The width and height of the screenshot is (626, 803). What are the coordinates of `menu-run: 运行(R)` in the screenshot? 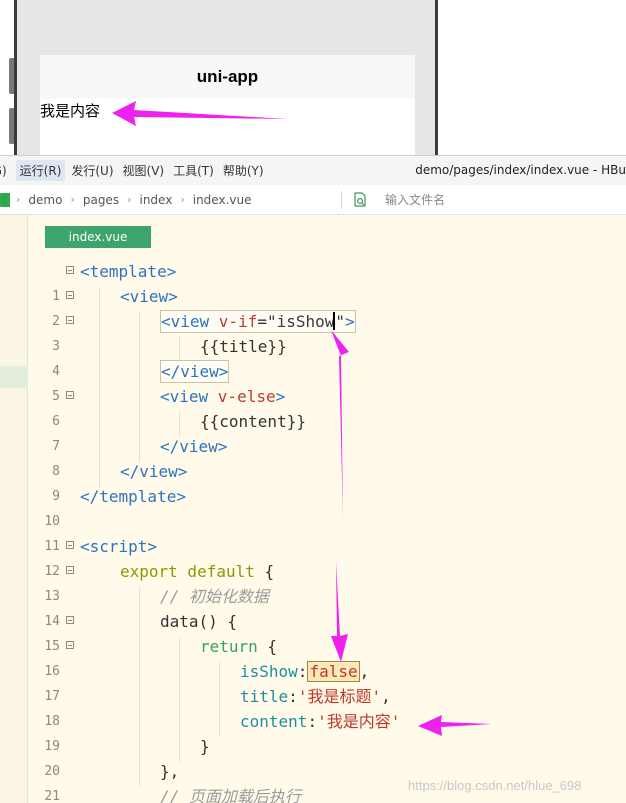 It's located at (40, 170).